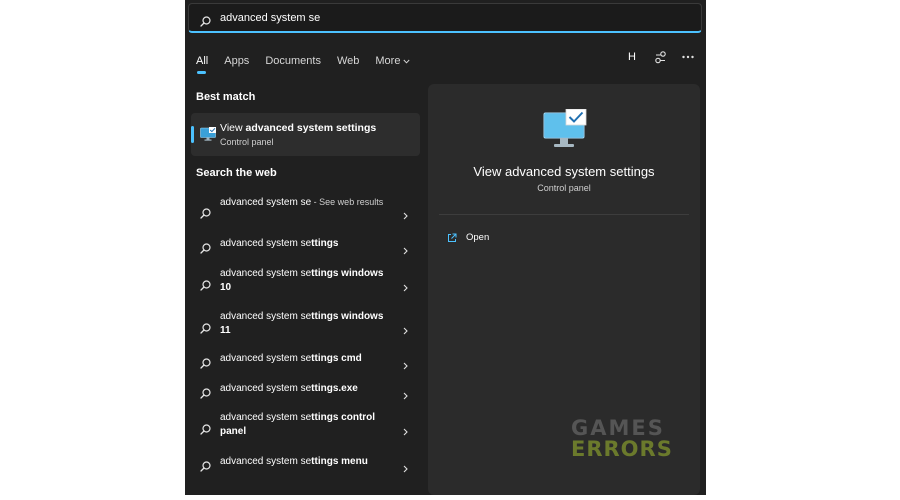 This screenshot has width=900, height=500. I want to click on search-web-heading: Search the web, so click(236, 173).